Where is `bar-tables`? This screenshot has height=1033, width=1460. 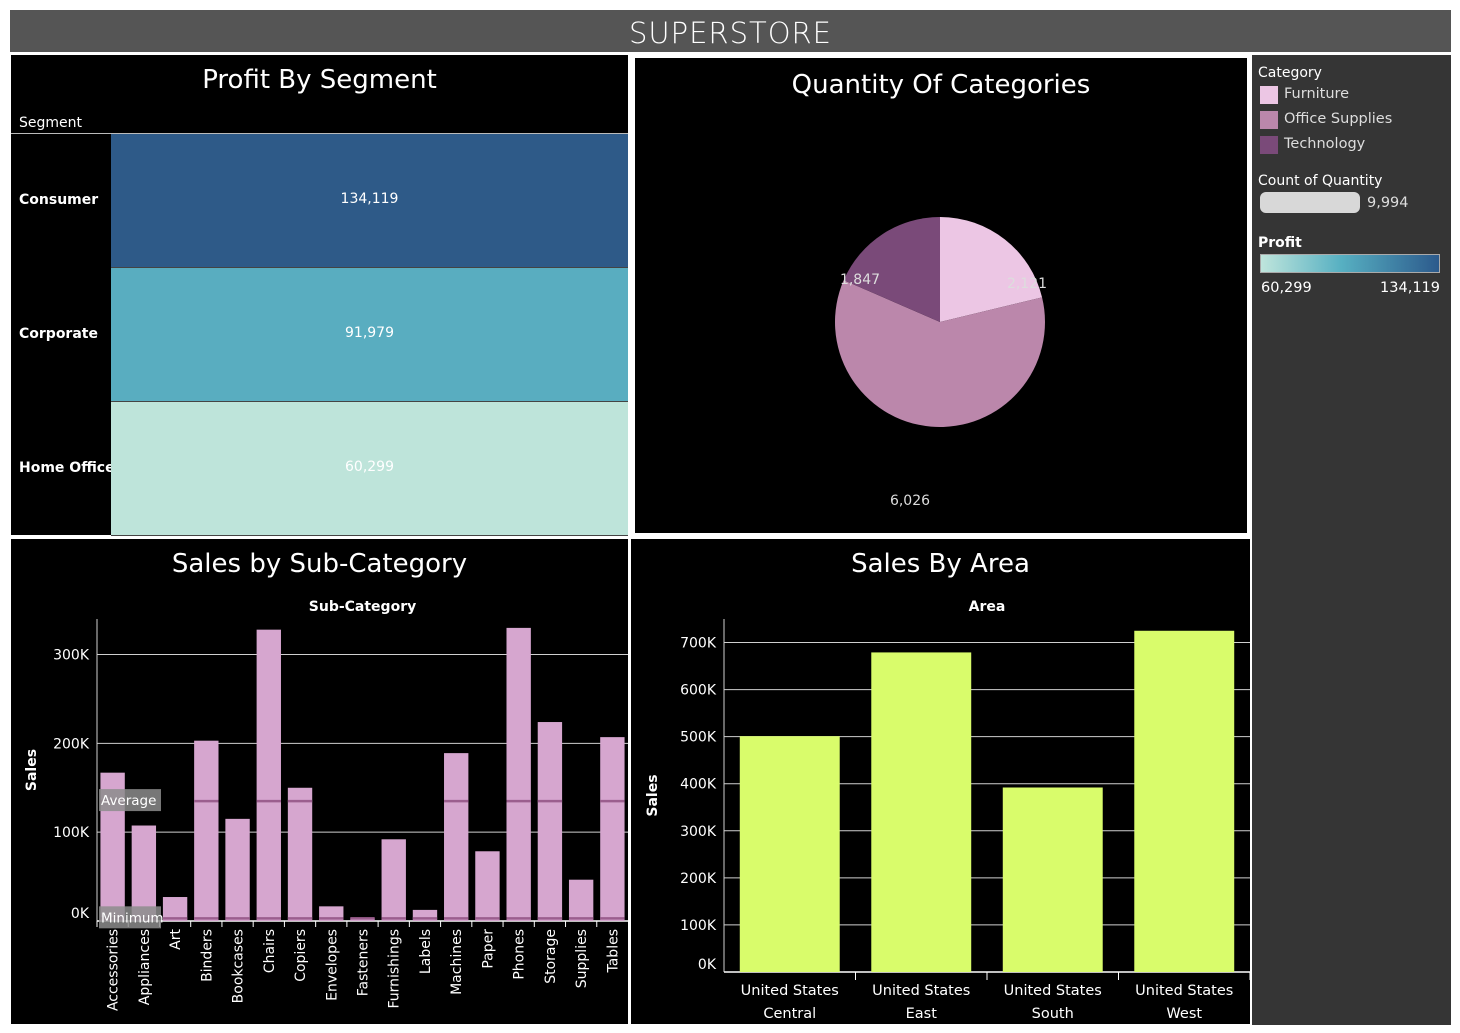 bar-tables is located at coordinates (612, 829).